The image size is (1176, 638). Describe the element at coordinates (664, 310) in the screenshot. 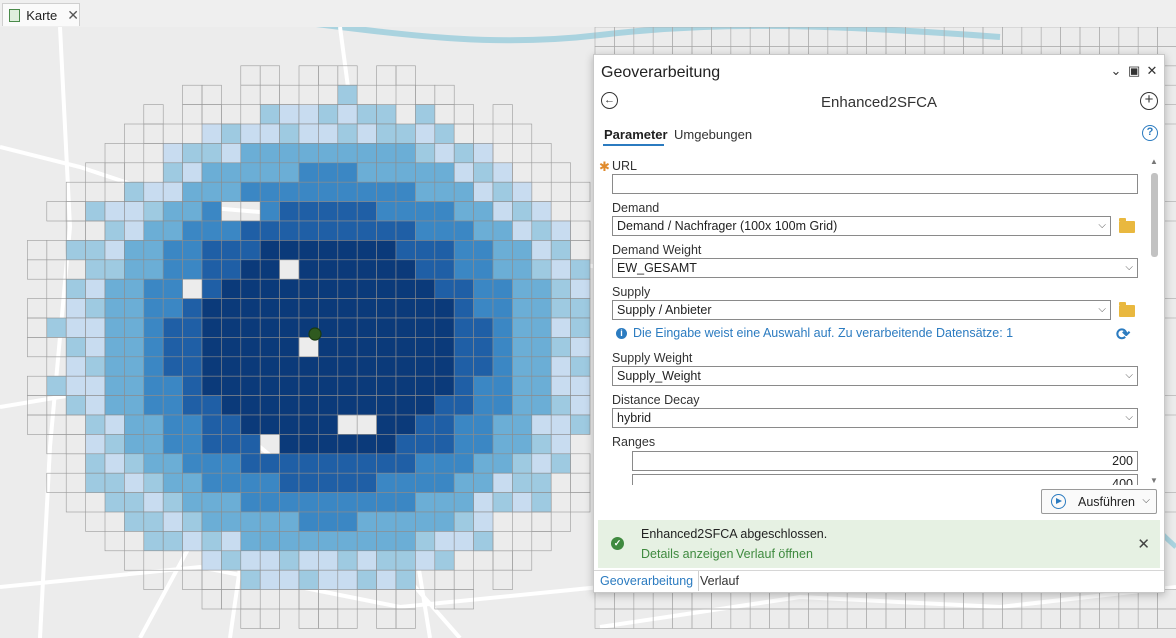

I see `supply-value: Supply / Anbieter` at that location.